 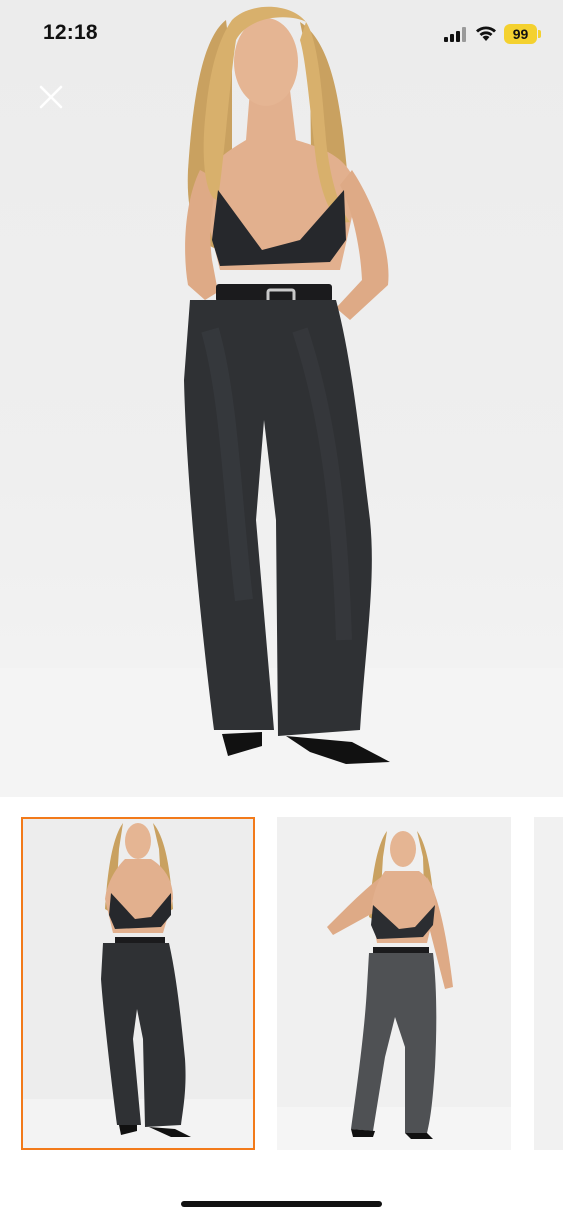 What do you see at coordinates (281, 1204) in the screenshot?
I see `home-indicator` at bounding box center [281, 1204].